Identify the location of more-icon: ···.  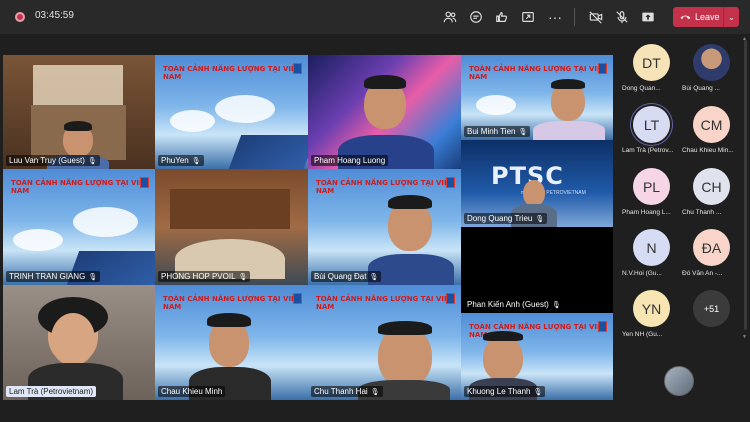
(555, 17).